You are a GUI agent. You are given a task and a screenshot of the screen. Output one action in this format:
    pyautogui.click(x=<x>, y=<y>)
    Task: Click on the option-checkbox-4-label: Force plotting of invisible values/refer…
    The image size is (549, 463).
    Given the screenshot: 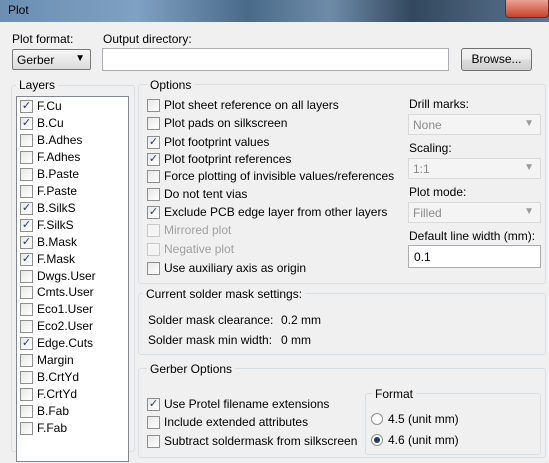 What is the action you would take?
    pyautogui.click(x=279, y=176)
    